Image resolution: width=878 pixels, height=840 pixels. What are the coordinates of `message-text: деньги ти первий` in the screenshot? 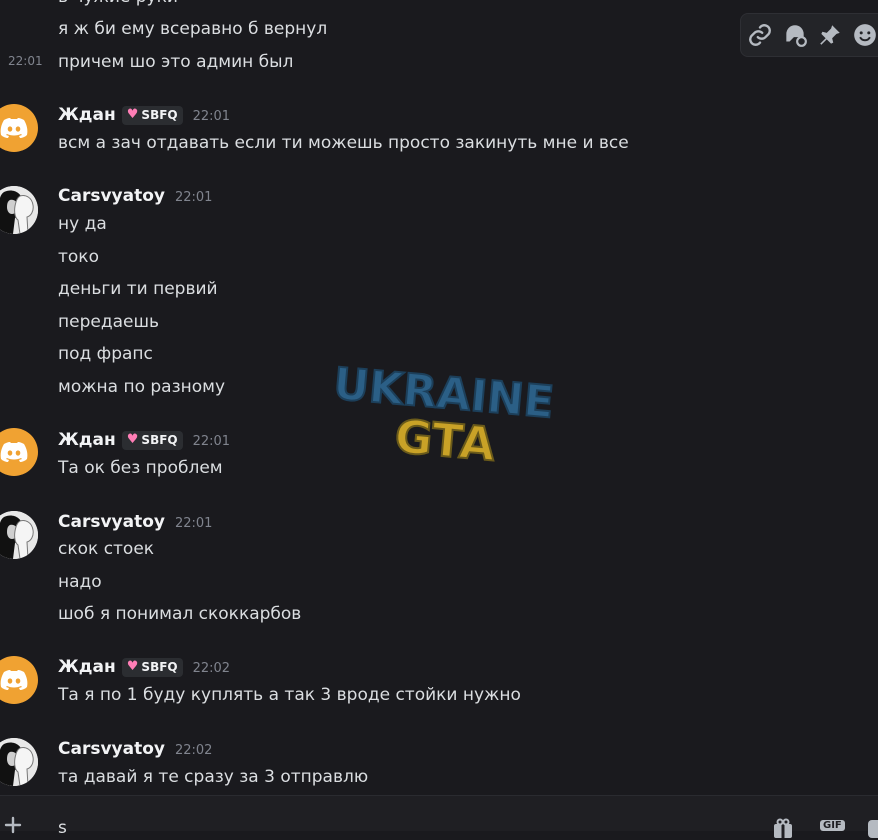 It's located at (138, 289).